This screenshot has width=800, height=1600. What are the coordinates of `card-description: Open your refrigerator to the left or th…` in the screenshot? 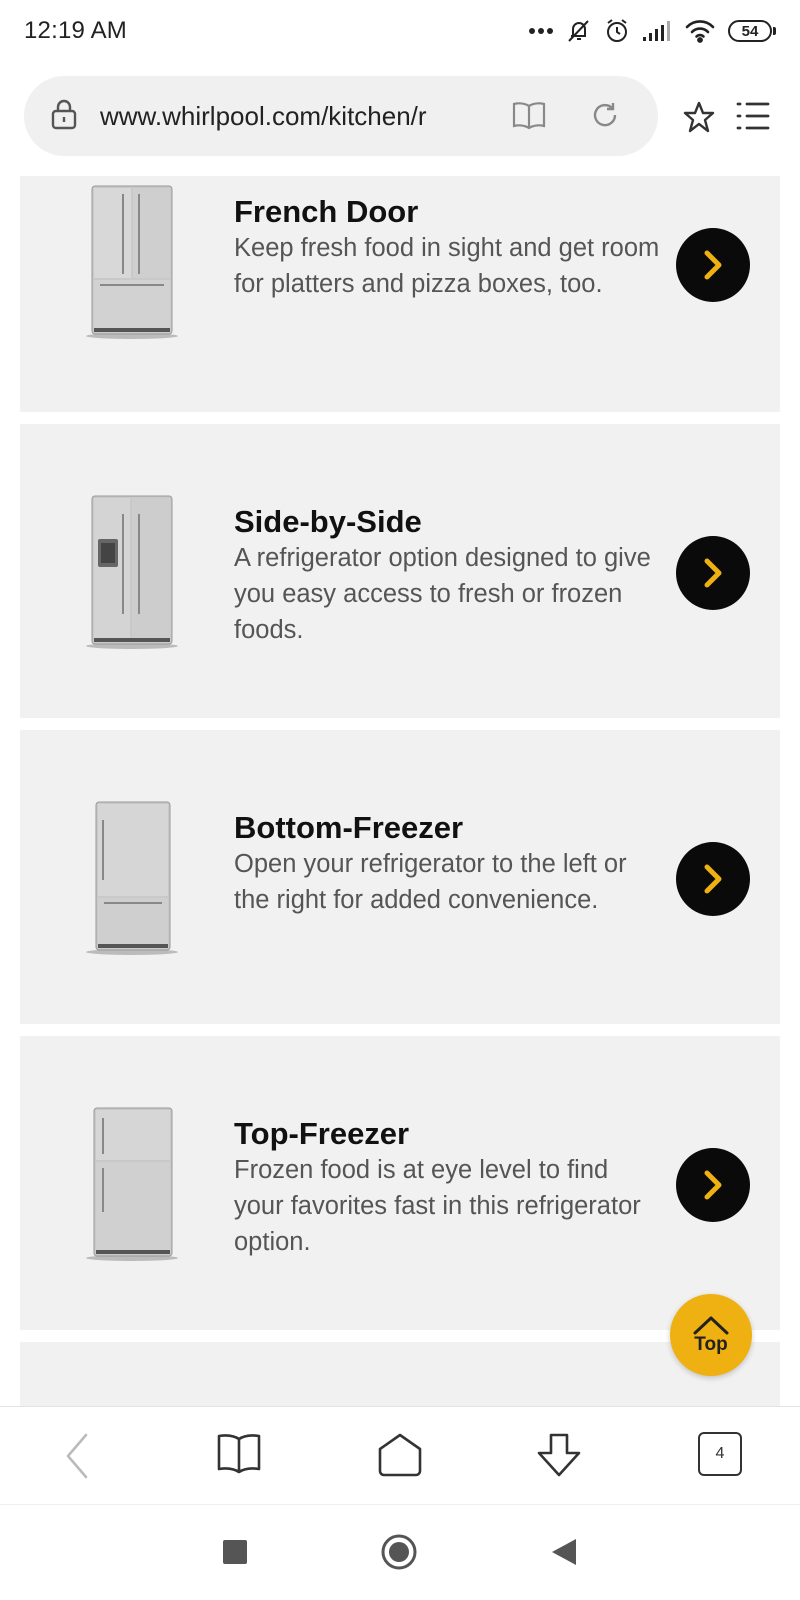 It's located at (430, 882).